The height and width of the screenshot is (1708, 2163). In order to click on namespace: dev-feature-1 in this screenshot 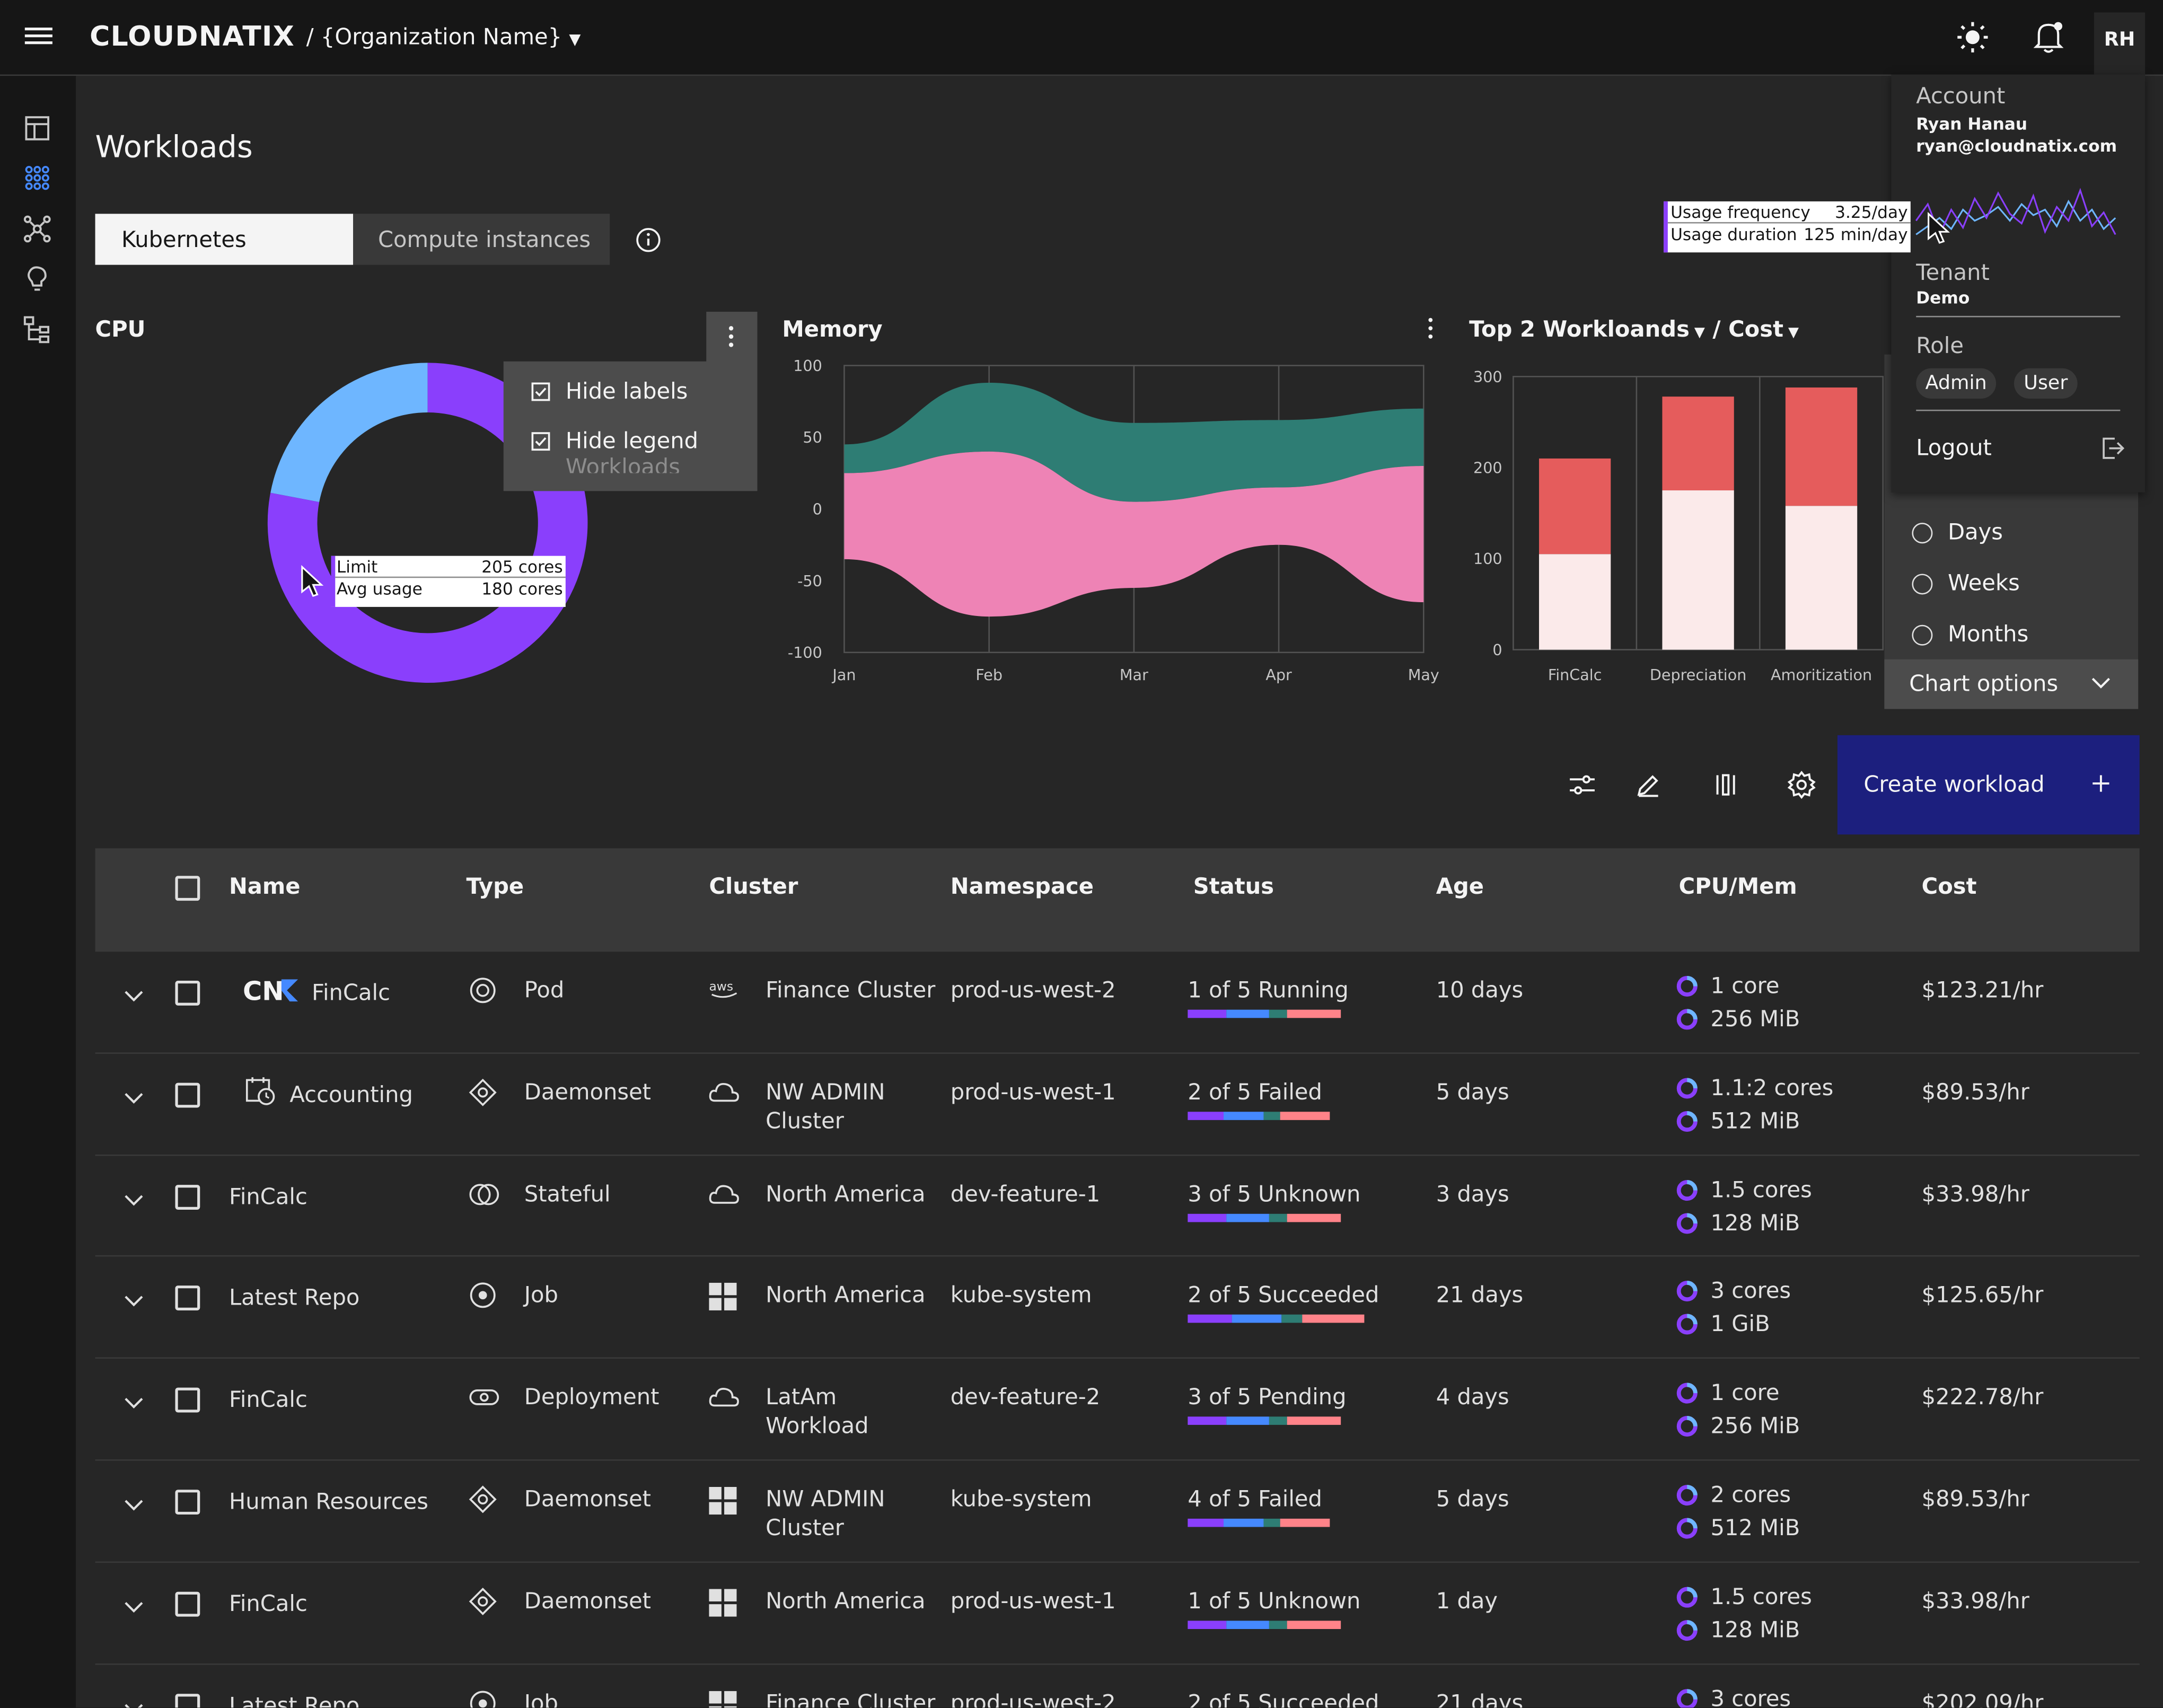, I will do `click(1025, 1193)`.